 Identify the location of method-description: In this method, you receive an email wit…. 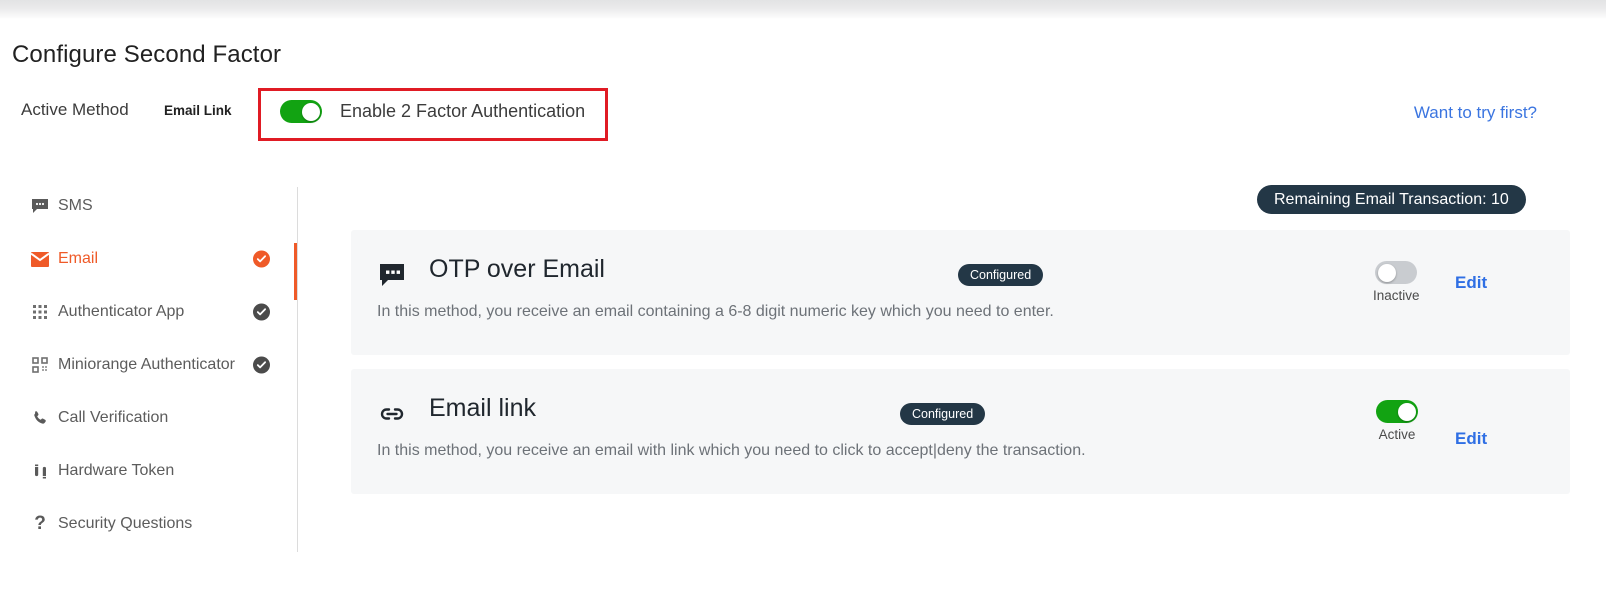
(731, 450).